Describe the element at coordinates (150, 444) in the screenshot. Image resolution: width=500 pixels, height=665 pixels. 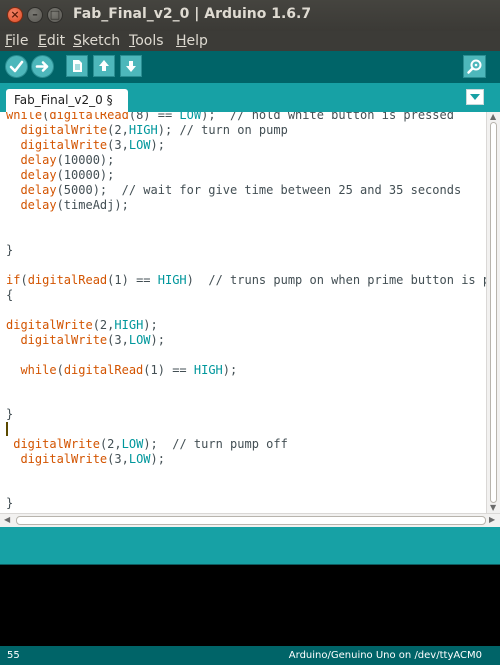
I see `code-line-15-text: digitalWrite(2,LOW); // turn pump off` at that location.